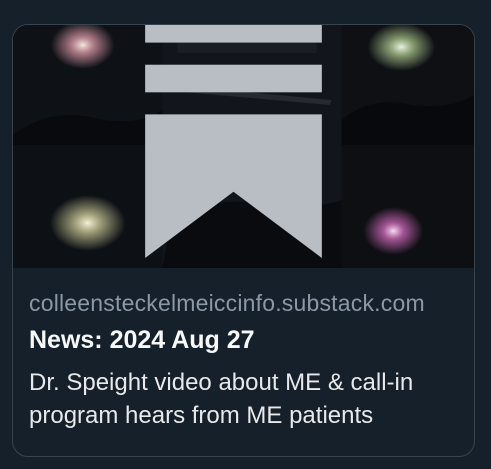 The height and width of the screenshot is (469, 491). Describe the element at coordinates (227, 303) in the screenshot. I see `link-domain: colleensteckelmeiccinfo.substack.com` at that location.